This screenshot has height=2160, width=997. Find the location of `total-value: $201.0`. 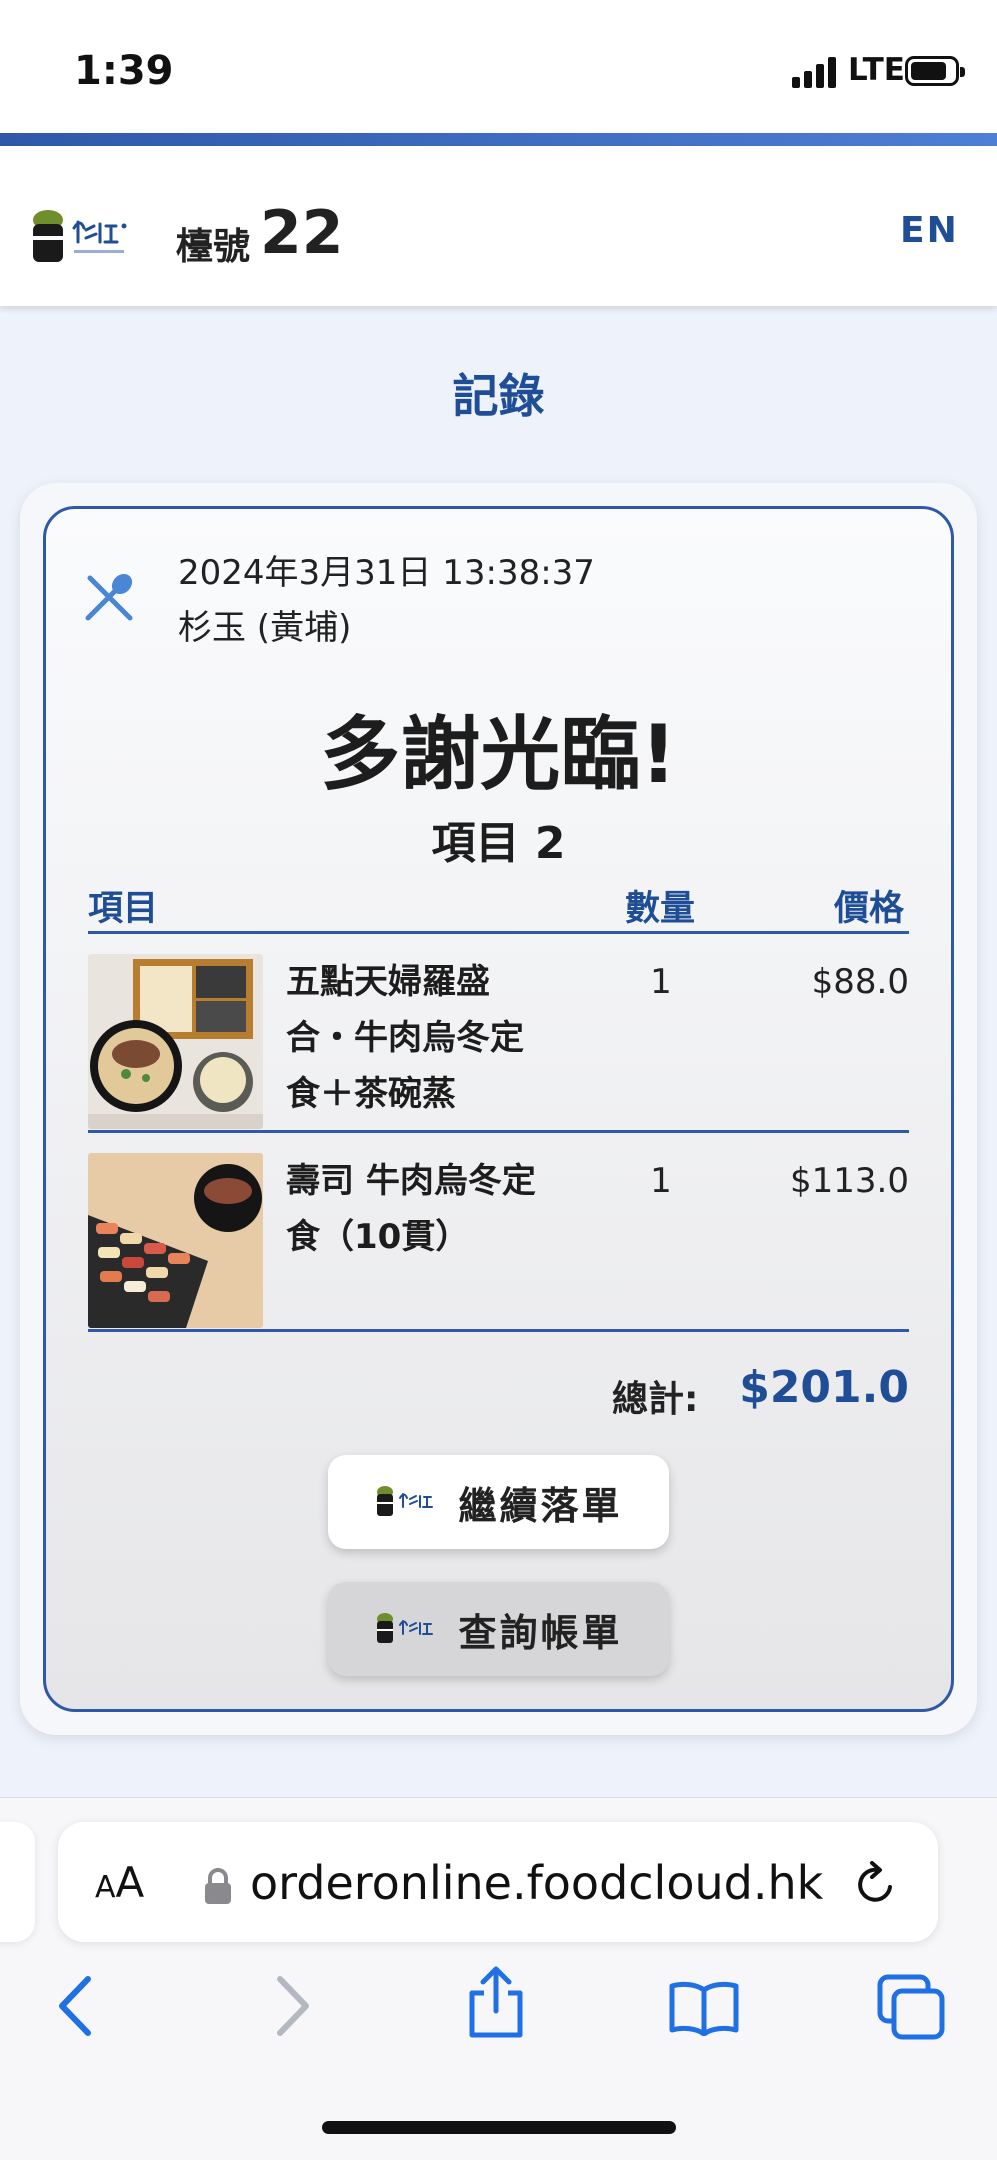

total-value: $201.0 is located at coordinates (824, 1387).